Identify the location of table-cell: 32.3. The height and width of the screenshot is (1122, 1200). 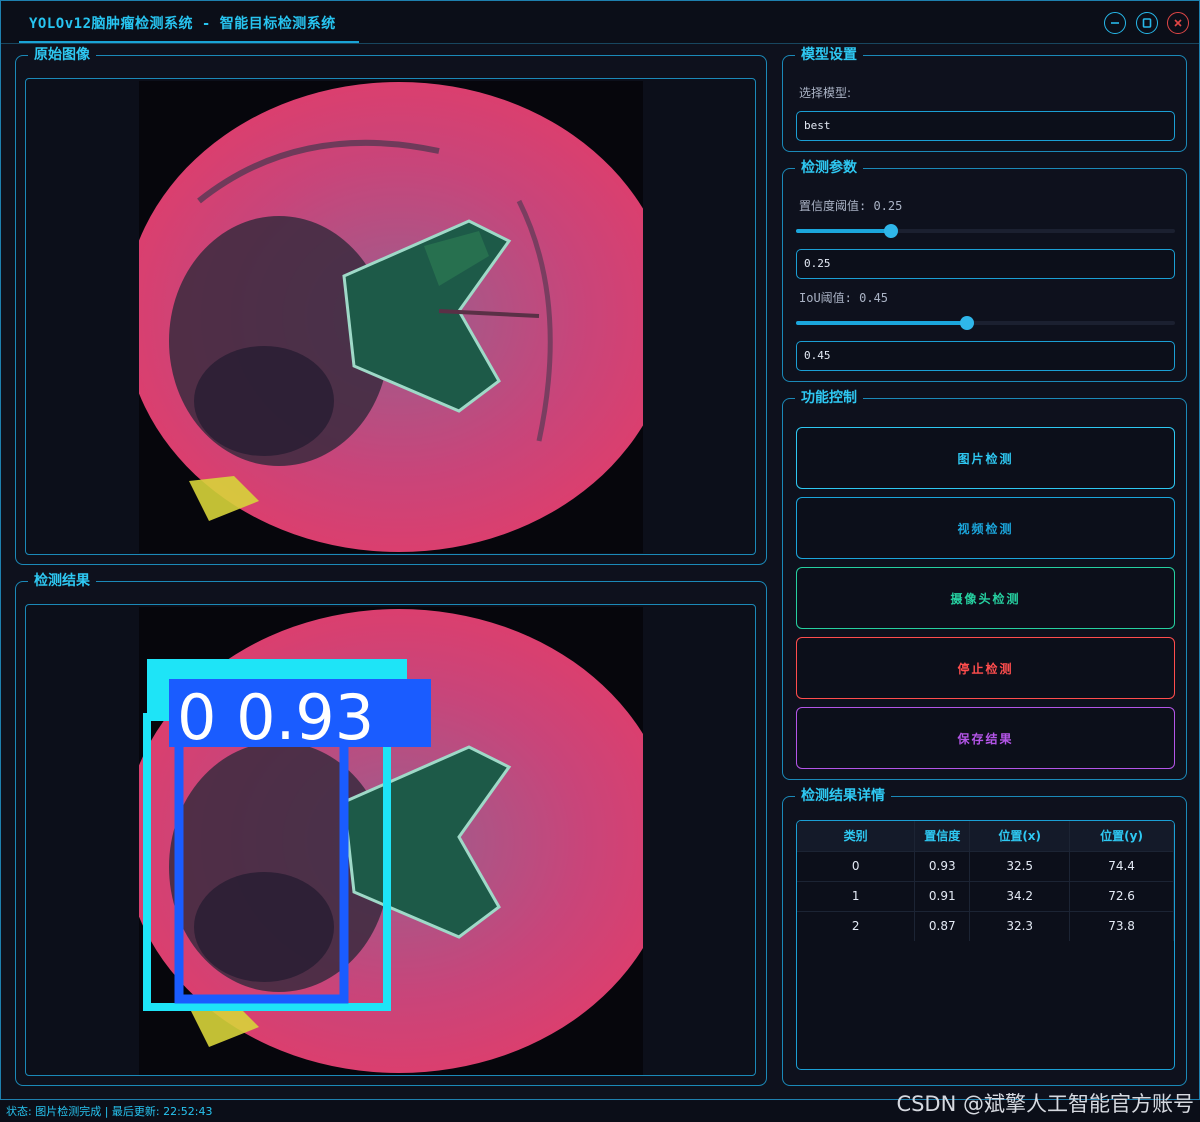
(1020, 925).